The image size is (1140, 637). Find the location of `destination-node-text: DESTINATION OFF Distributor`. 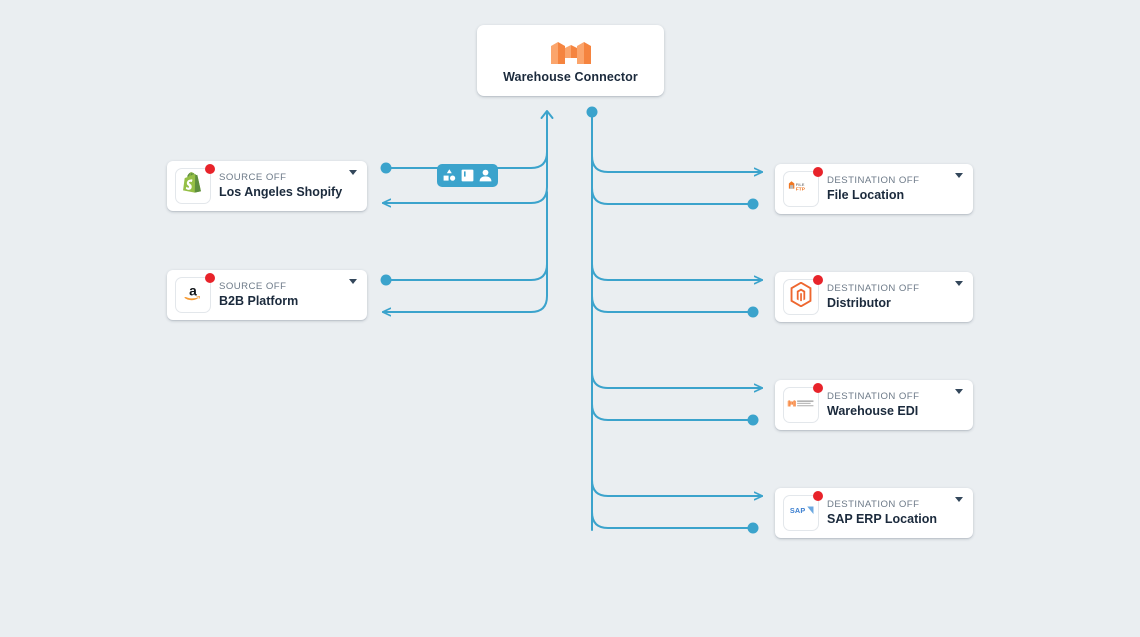

destination-node-text: DESTINATION OFF Distributor is located at coordinates (897, 296).